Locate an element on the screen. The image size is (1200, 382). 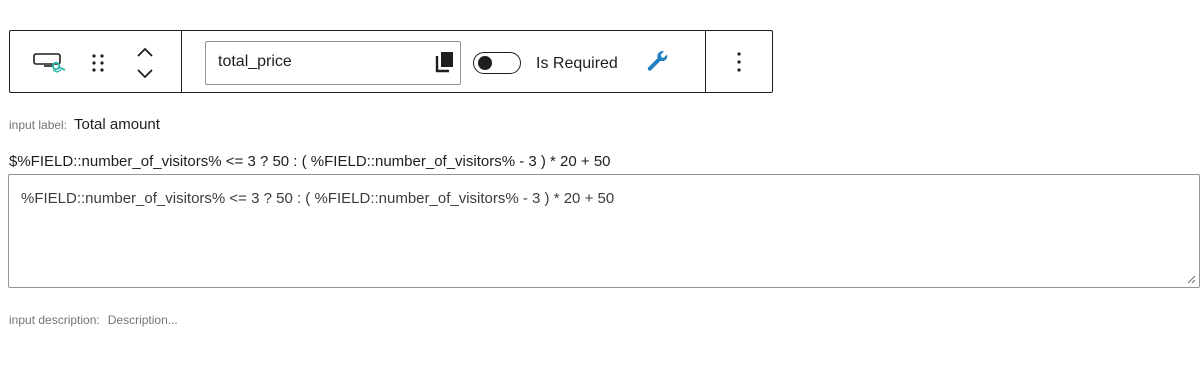
block-type-button is located at coordinates (50, 62).